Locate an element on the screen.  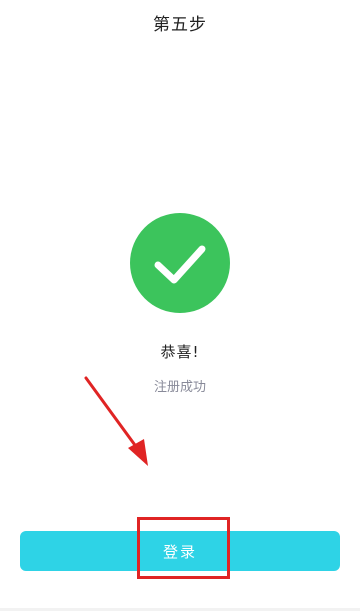
check-icon is located at coordinates (180, 264).